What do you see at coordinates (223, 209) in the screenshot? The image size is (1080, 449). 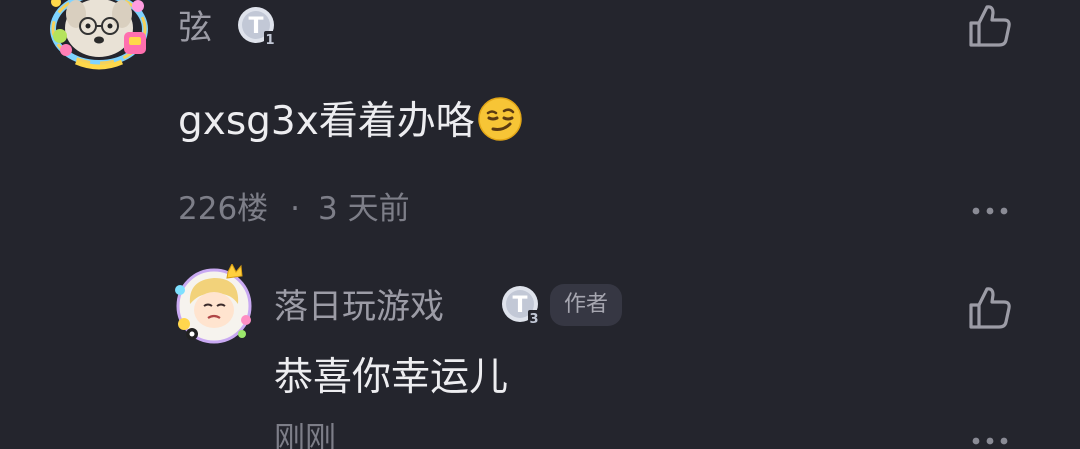 I see `floor-number: 226楼` at bounding box center [223, 209].